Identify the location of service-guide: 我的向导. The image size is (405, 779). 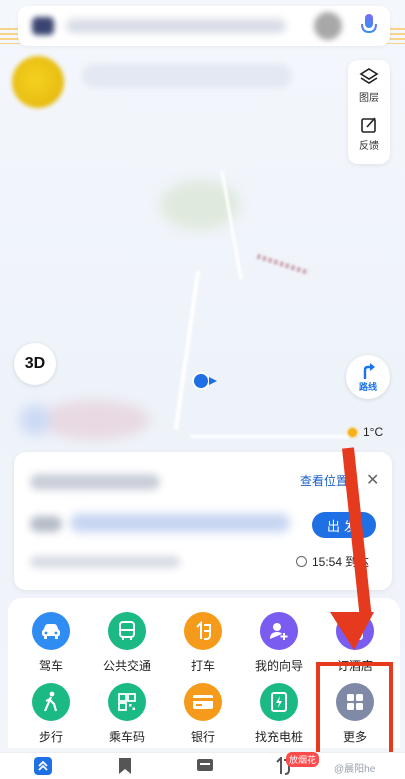
(279, 643).